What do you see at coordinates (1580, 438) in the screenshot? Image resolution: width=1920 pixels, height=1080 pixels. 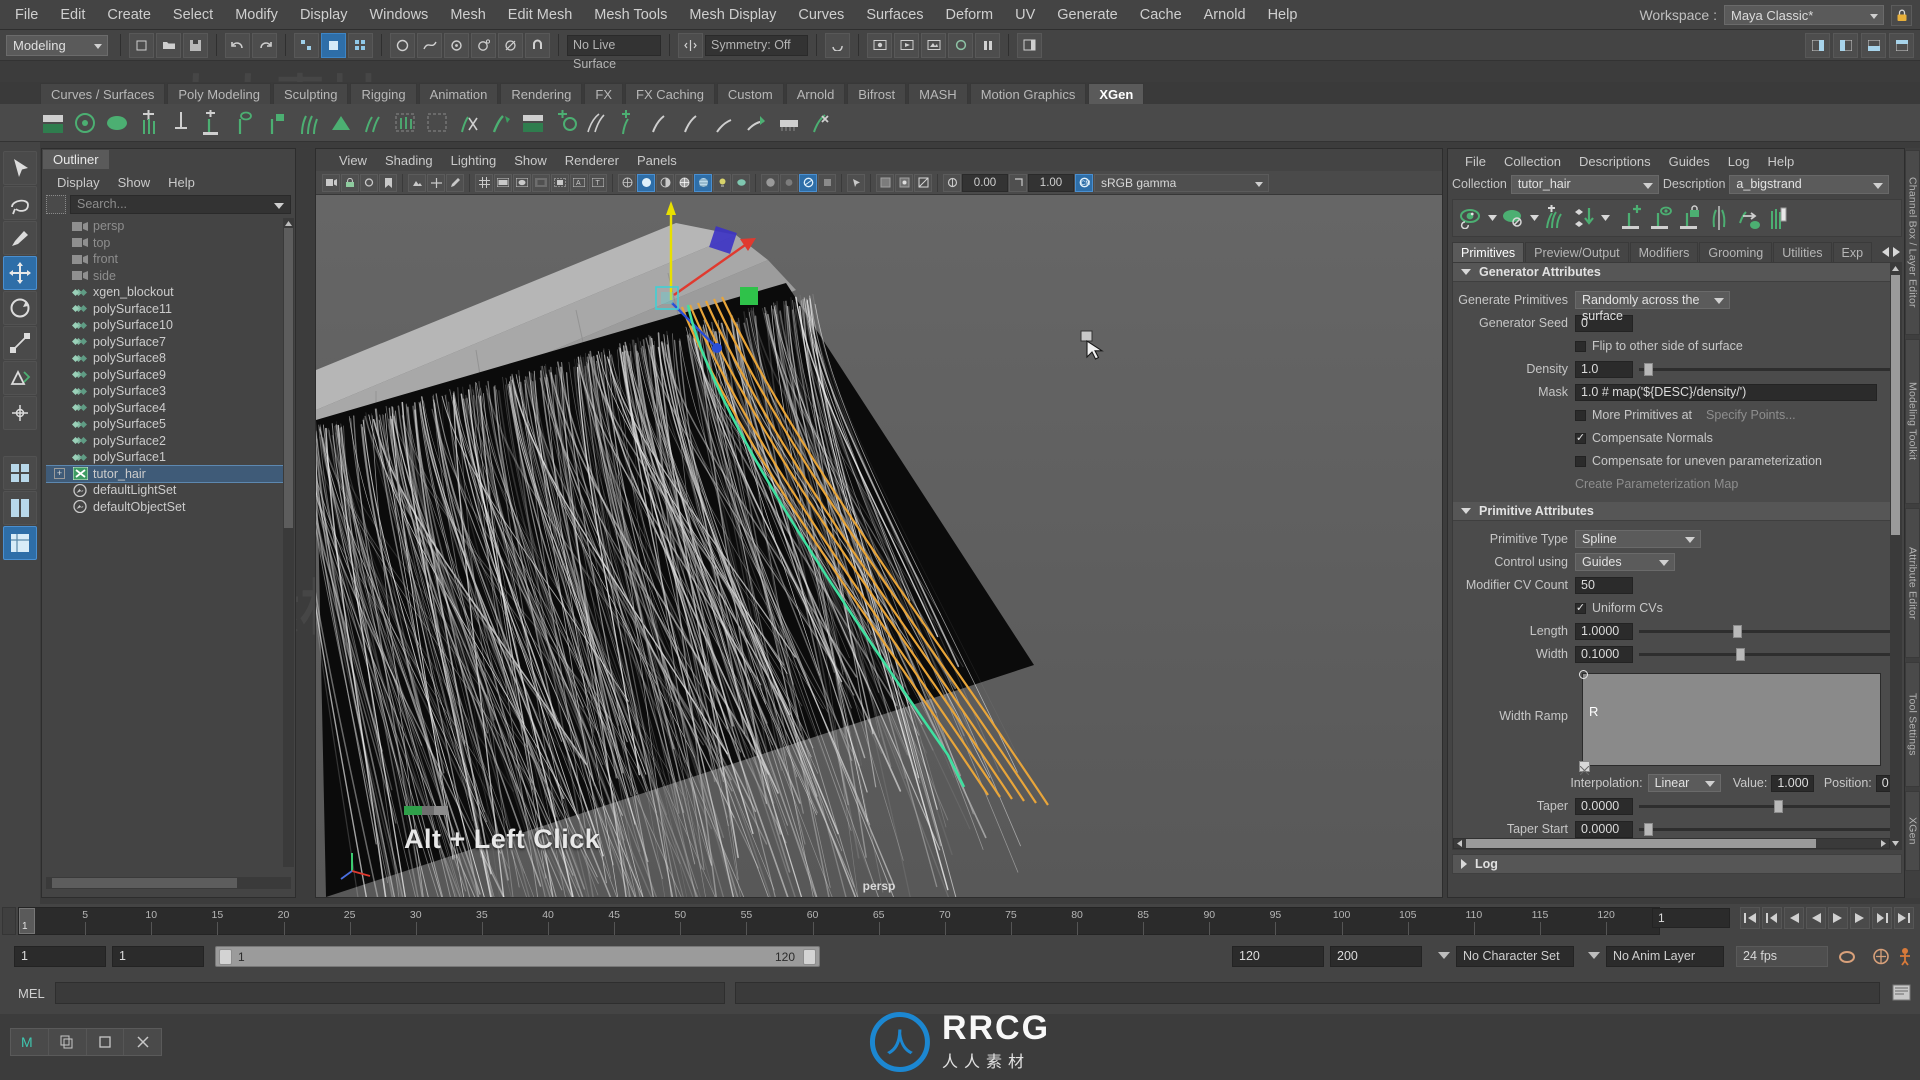 I see `compensate-normals-checkbox` at bounding box center [1580, 438].